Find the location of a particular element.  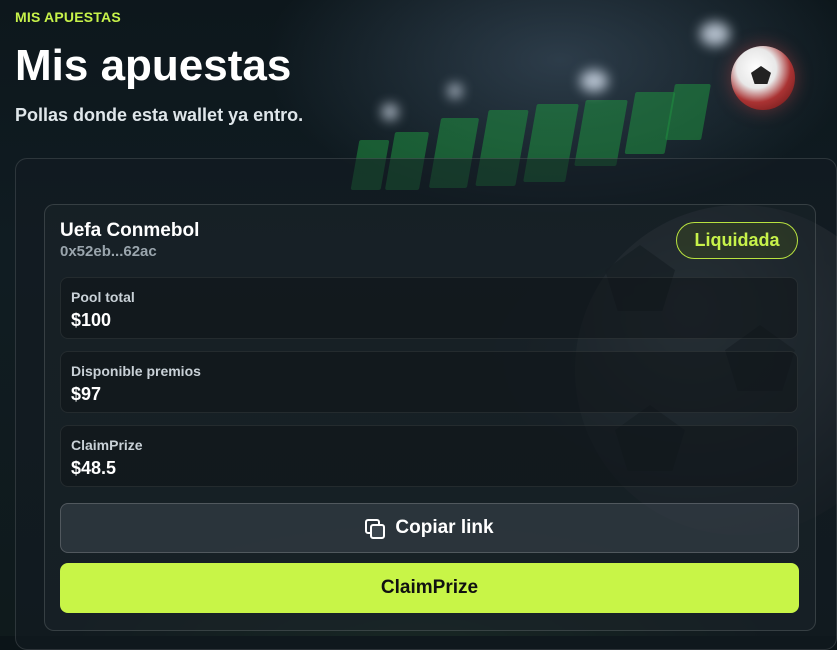

stat-label: Pool total is located at coordinates (103, 297).